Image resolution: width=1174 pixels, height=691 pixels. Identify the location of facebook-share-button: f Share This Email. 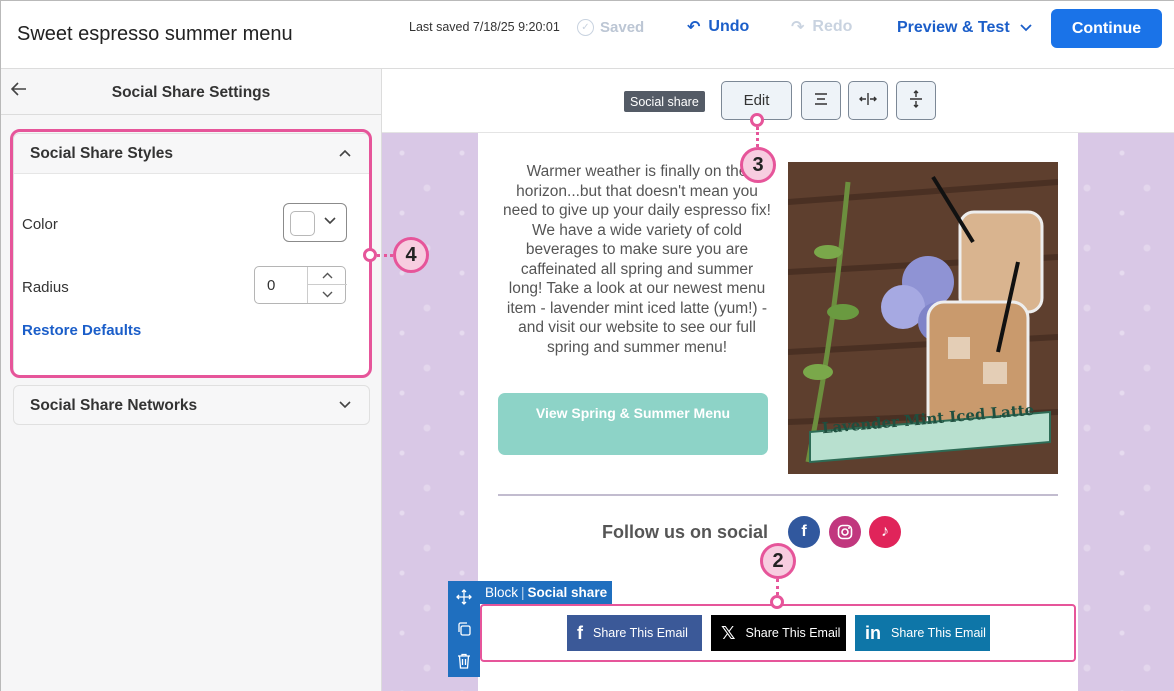
(634, 633).